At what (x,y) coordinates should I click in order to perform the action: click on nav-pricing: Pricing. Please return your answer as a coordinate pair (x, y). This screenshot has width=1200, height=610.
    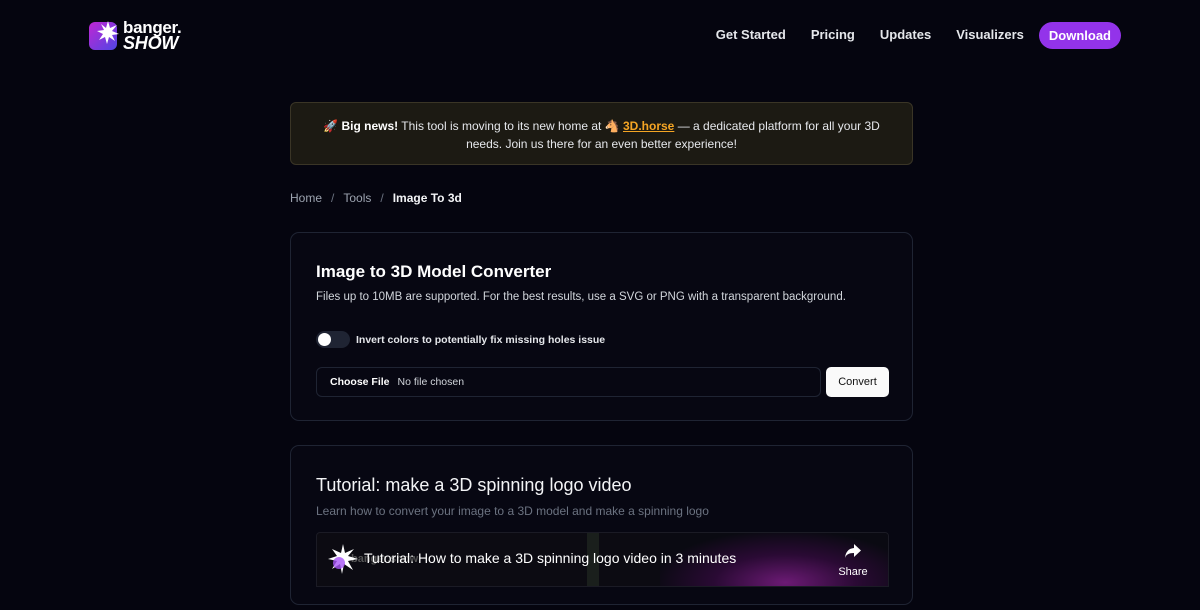
    Looking at the image, I should click on (833, 35).